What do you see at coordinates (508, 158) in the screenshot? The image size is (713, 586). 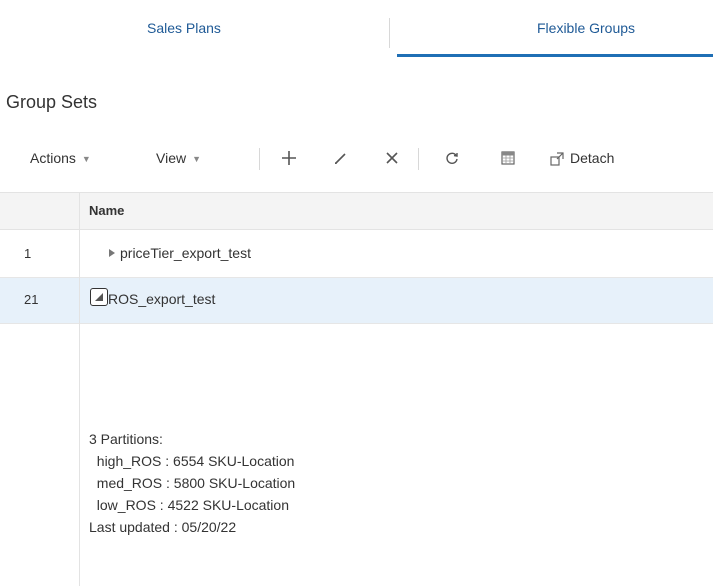 I see `freeze-icon` at bounding box center [508, 158].